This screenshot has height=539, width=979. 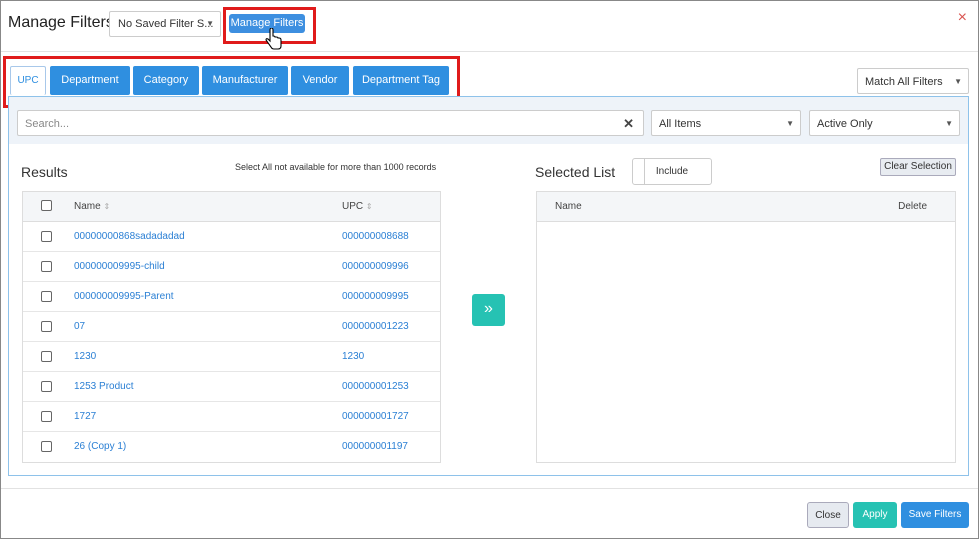 I want to click on clear-selection-button: Clear Selection, so click(x=918, y=167).